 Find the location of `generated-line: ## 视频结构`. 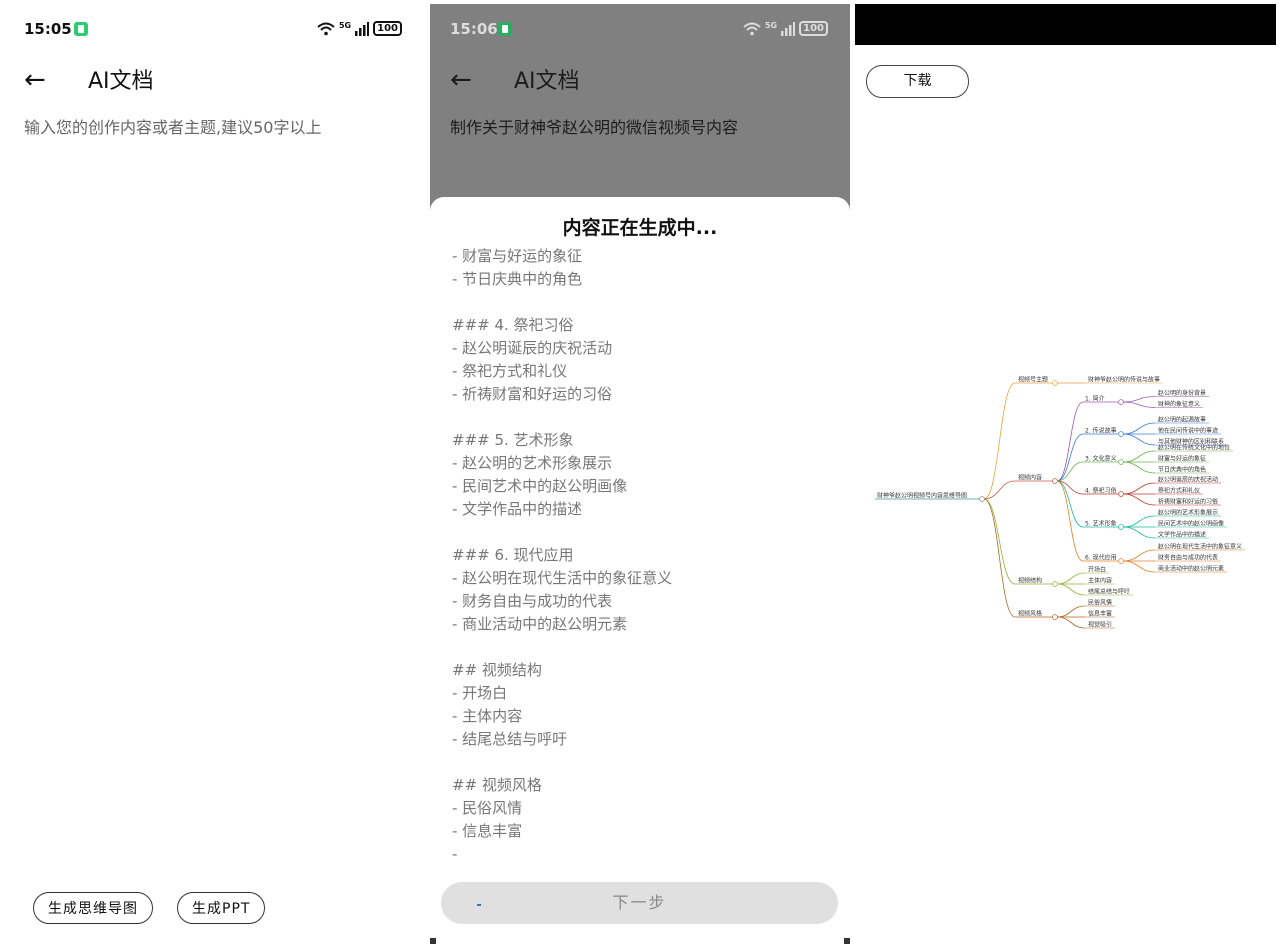

generated-line: ## 视频结构 is located at coordinates (497, 670).